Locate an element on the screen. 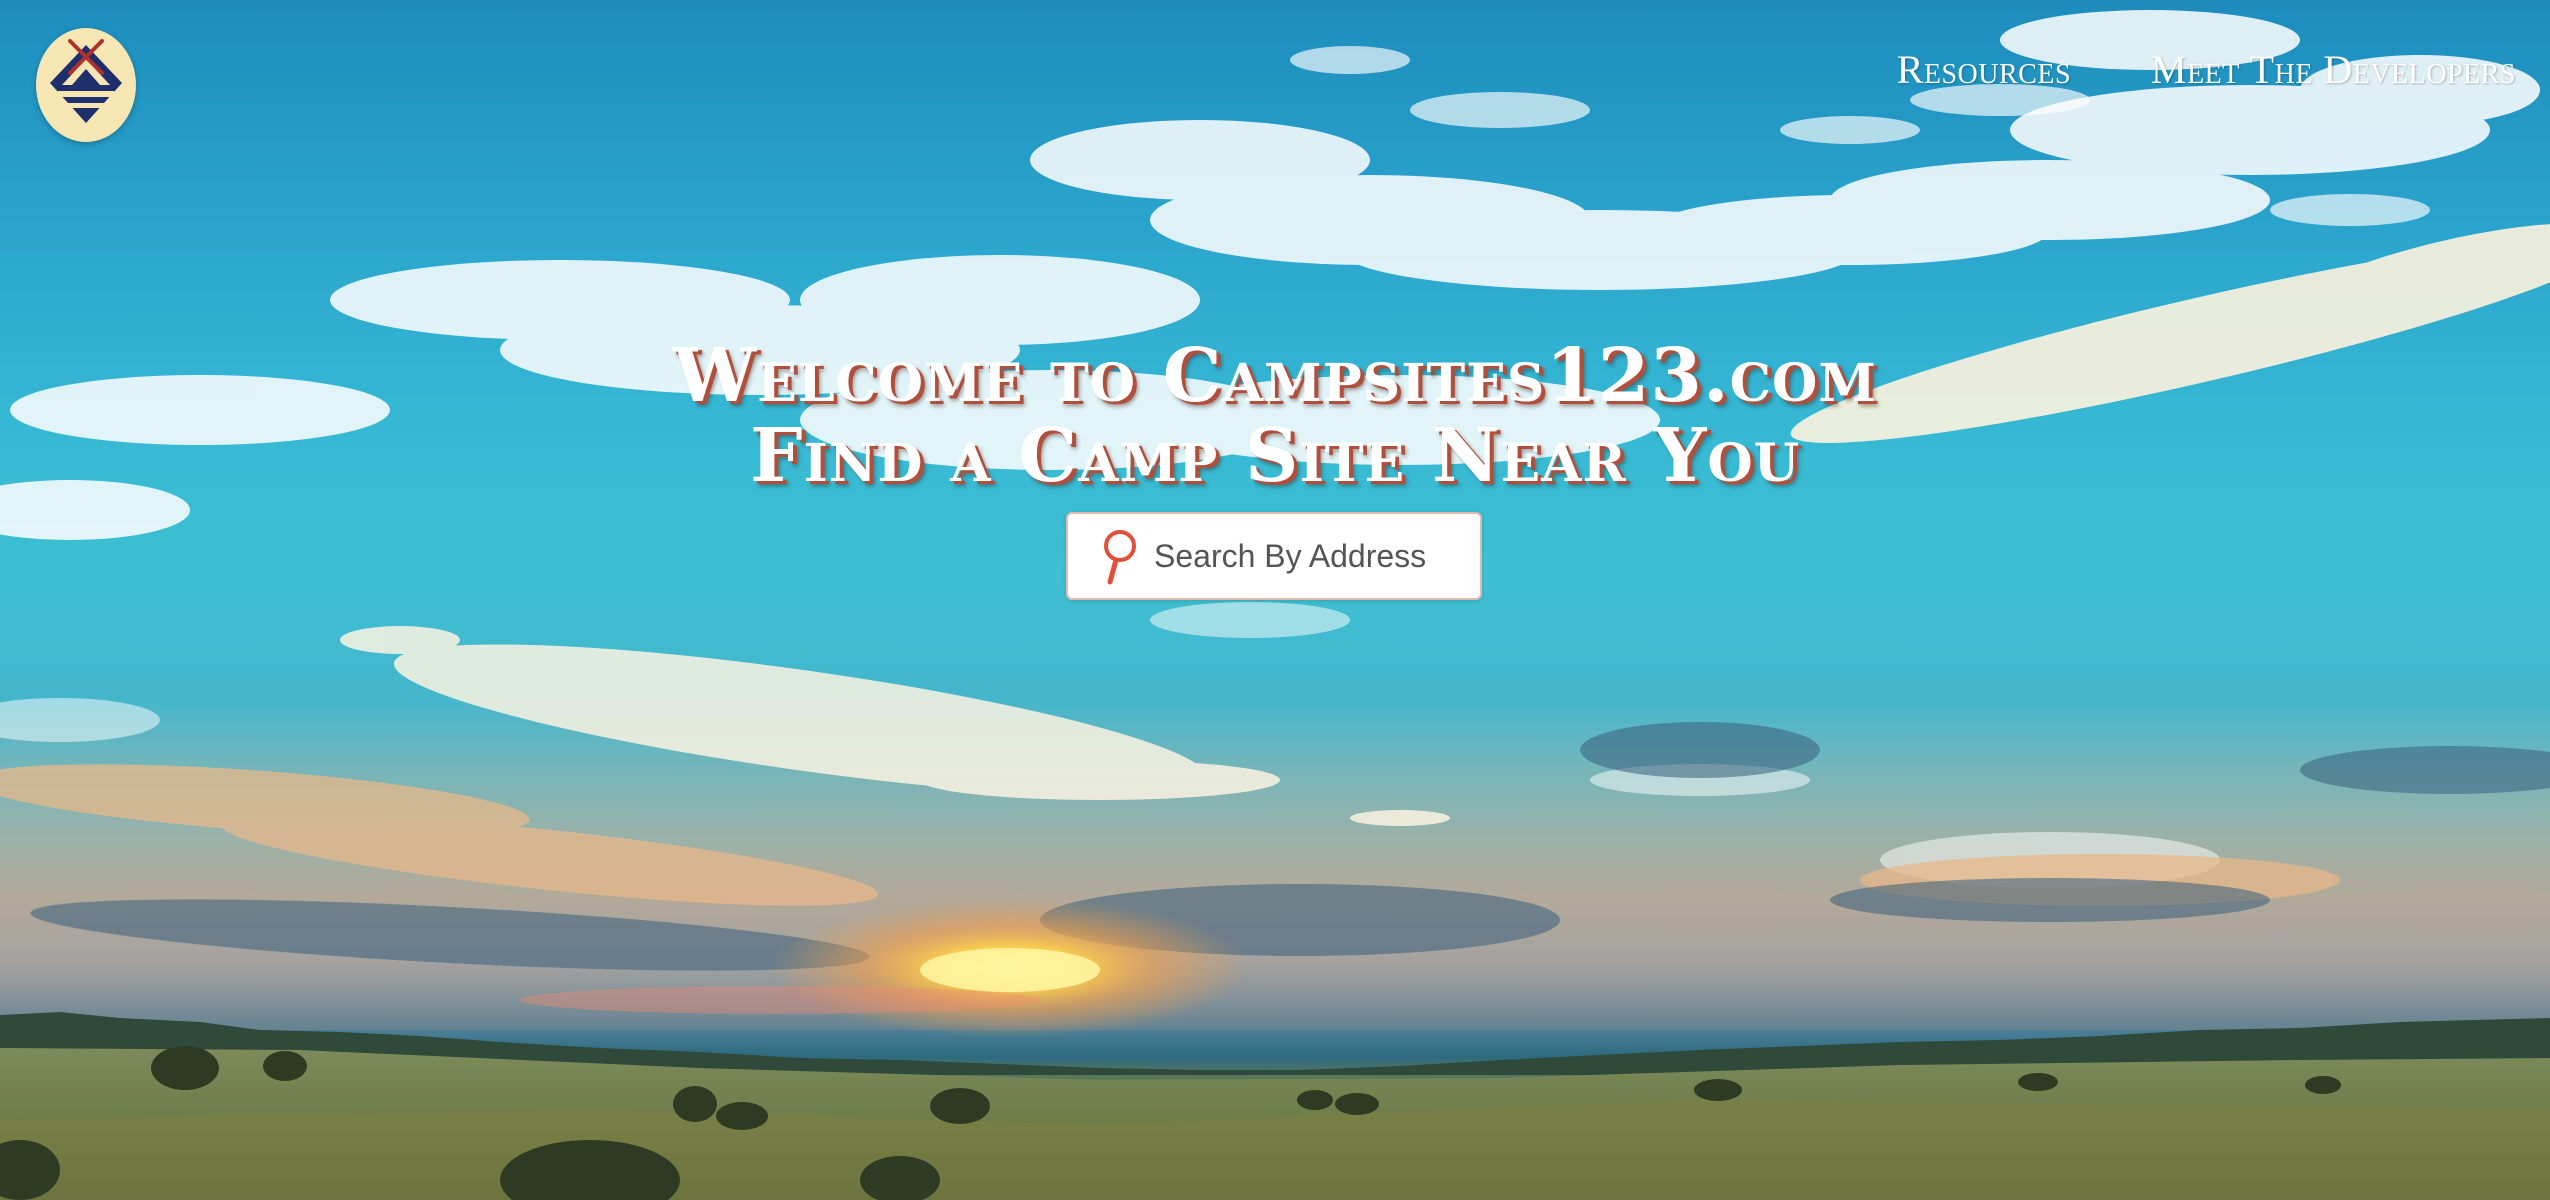 The image size is (2550, 1200). search-icon is located at coordinates (1120, 557).